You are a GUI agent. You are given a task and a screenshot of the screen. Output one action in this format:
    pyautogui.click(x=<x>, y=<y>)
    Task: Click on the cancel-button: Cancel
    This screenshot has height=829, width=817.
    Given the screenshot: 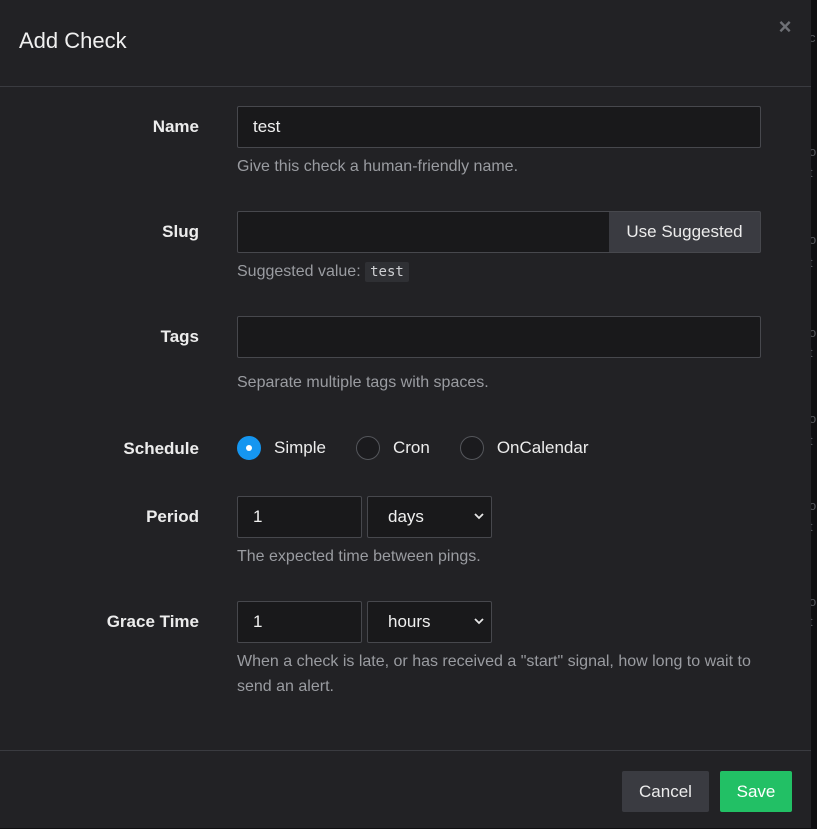 What is the action you would take?
    pyautogui.click(x=665, y=791)
    